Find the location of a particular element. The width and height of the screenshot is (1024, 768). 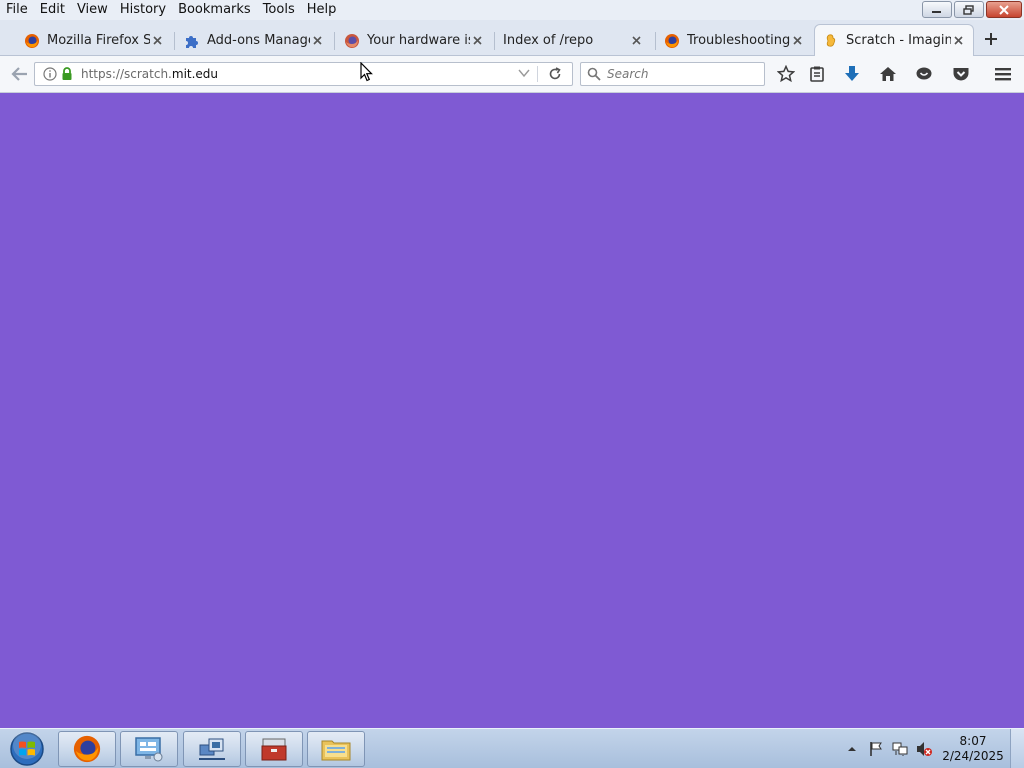

download-arrow-icon is located at coordinates (852, 73).